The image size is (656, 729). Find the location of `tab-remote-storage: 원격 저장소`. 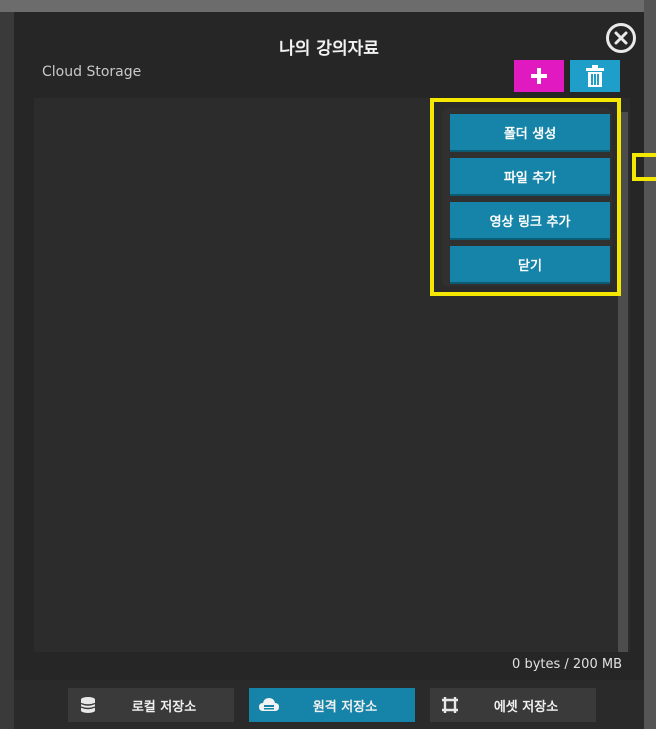

tab-remote-storage: 원격 저장소 is located at coordinates (332, 705).